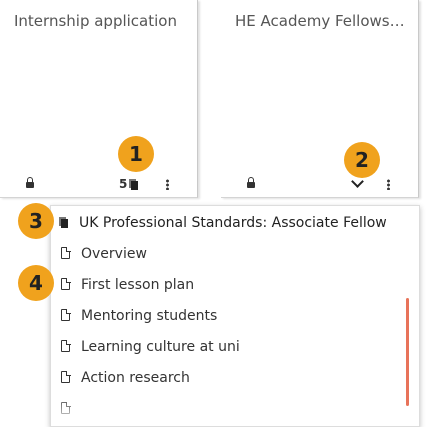 Image resolution: width=431 pixels, height=427 pixels. I want to click on list-item: First lesson plan, so click(127, 285).